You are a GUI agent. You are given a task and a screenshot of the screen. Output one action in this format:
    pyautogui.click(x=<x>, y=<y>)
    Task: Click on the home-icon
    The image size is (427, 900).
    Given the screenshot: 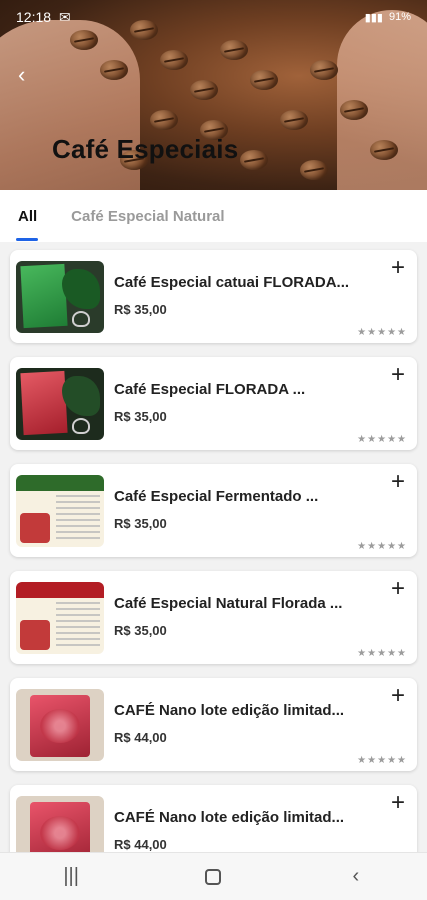 What is the action you would take?
    pyautogui.click(x=213, y=876)
    